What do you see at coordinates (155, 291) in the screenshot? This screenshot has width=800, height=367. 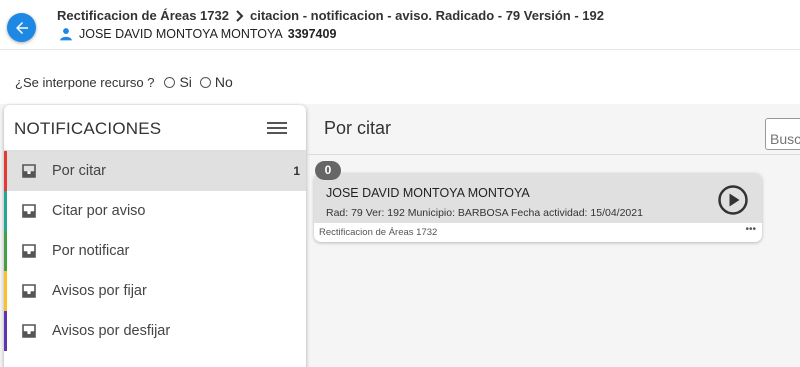 I see `sidebar-item: Avisos por fijar` at bounding box center [155, 291].